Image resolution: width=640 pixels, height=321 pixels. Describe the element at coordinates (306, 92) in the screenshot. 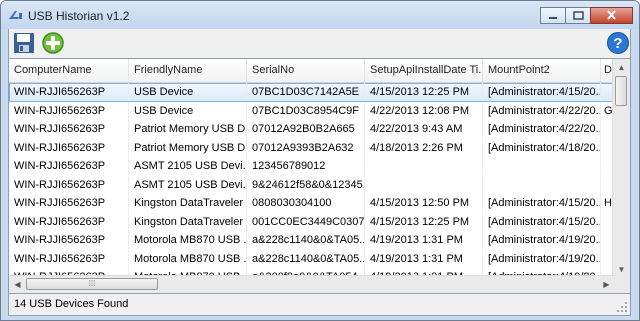

I see `cell-serial-no: 07BC1D03C7142A5E` at that location.